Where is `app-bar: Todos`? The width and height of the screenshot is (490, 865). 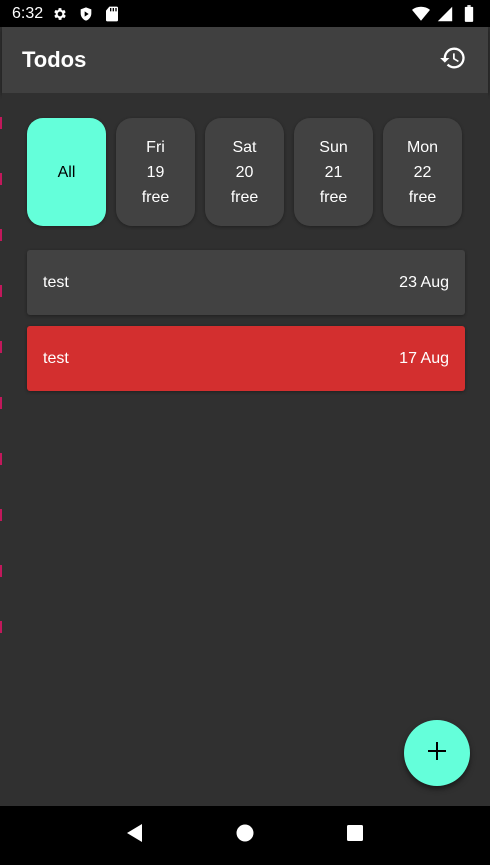 app-bar: Todos is located at coordinates (245, 60).